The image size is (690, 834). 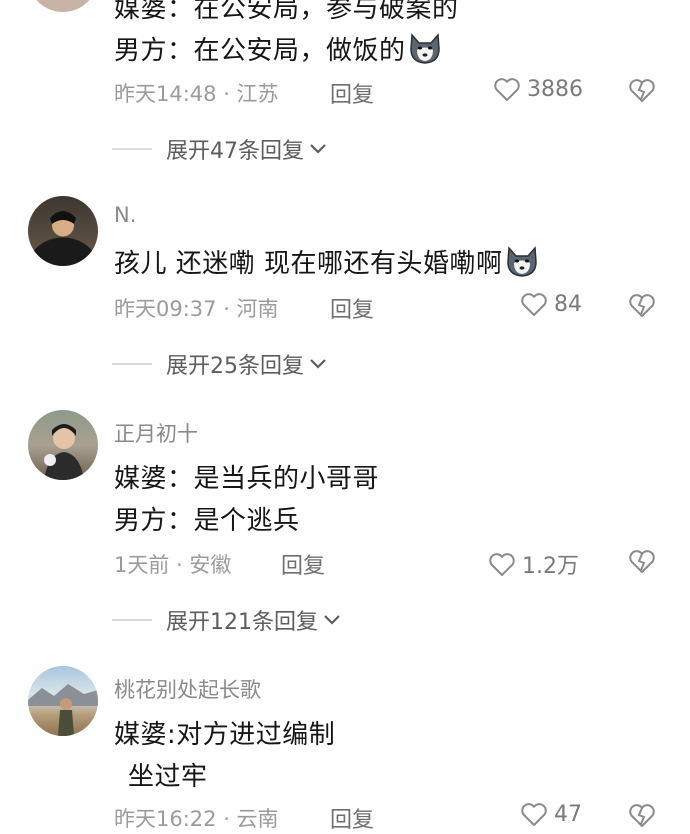 What do you see at coordinates (156, 433) in the screenshot?
I see `commenter-name: 正月初十` at bounding box center [156, 433].